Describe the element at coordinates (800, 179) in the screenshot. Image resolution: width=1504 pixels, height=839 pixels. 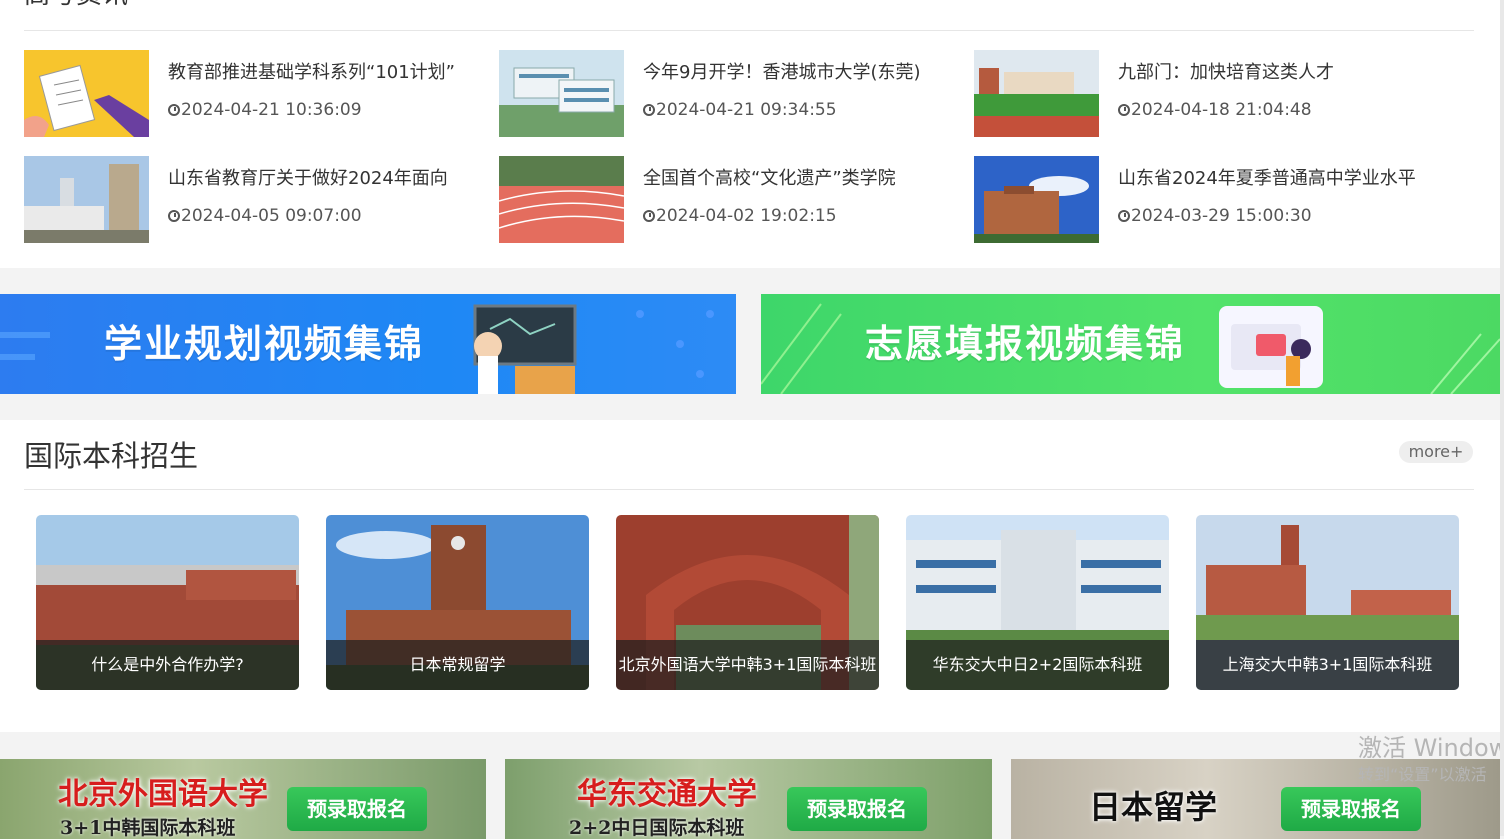
I see `news-headline: 全国首个高校“文化遗产”类学院` at that location.